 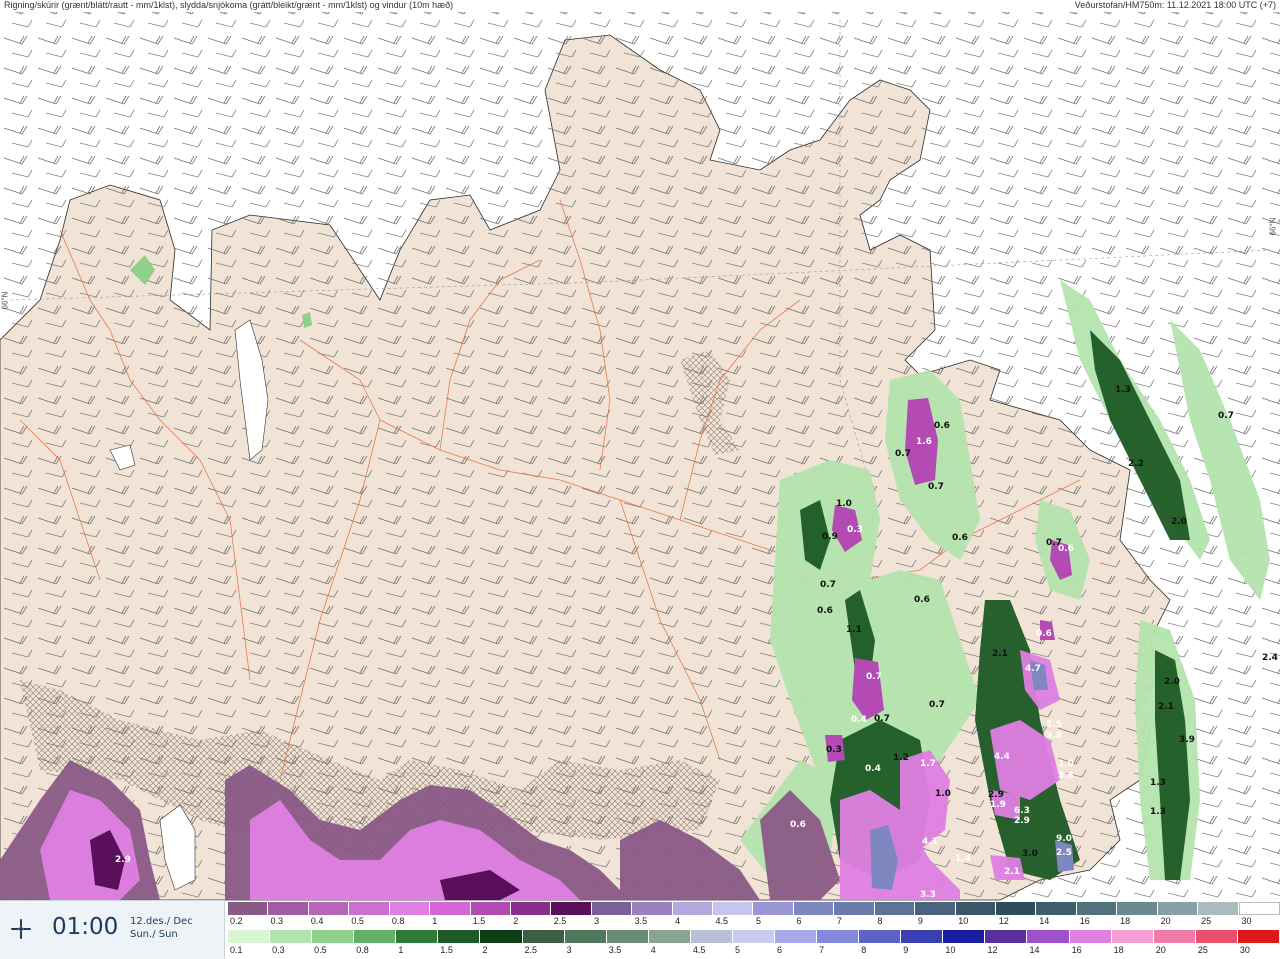 What do you see at coordinates (161, 921) in the screenshot?
I see `forecast-date-line1: 12.des./ Dec` at bounding box center [161, 921].